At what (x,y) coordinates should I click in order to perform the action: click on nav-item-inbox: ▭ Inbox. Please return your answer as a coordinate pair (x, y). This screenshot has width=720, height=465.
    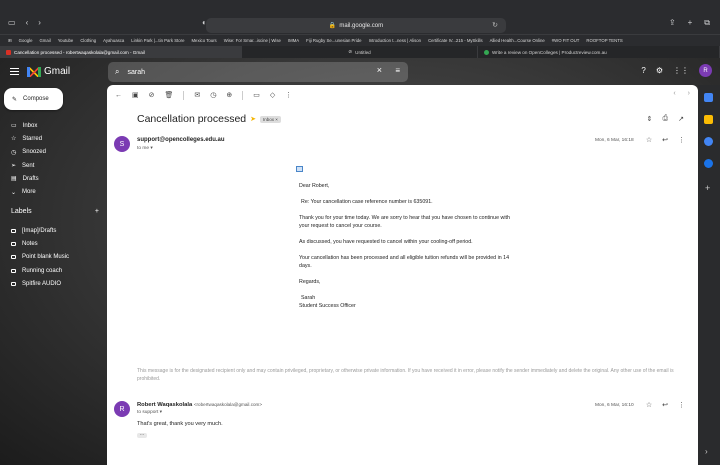
    Looking at the image, I should click on (50, 125).